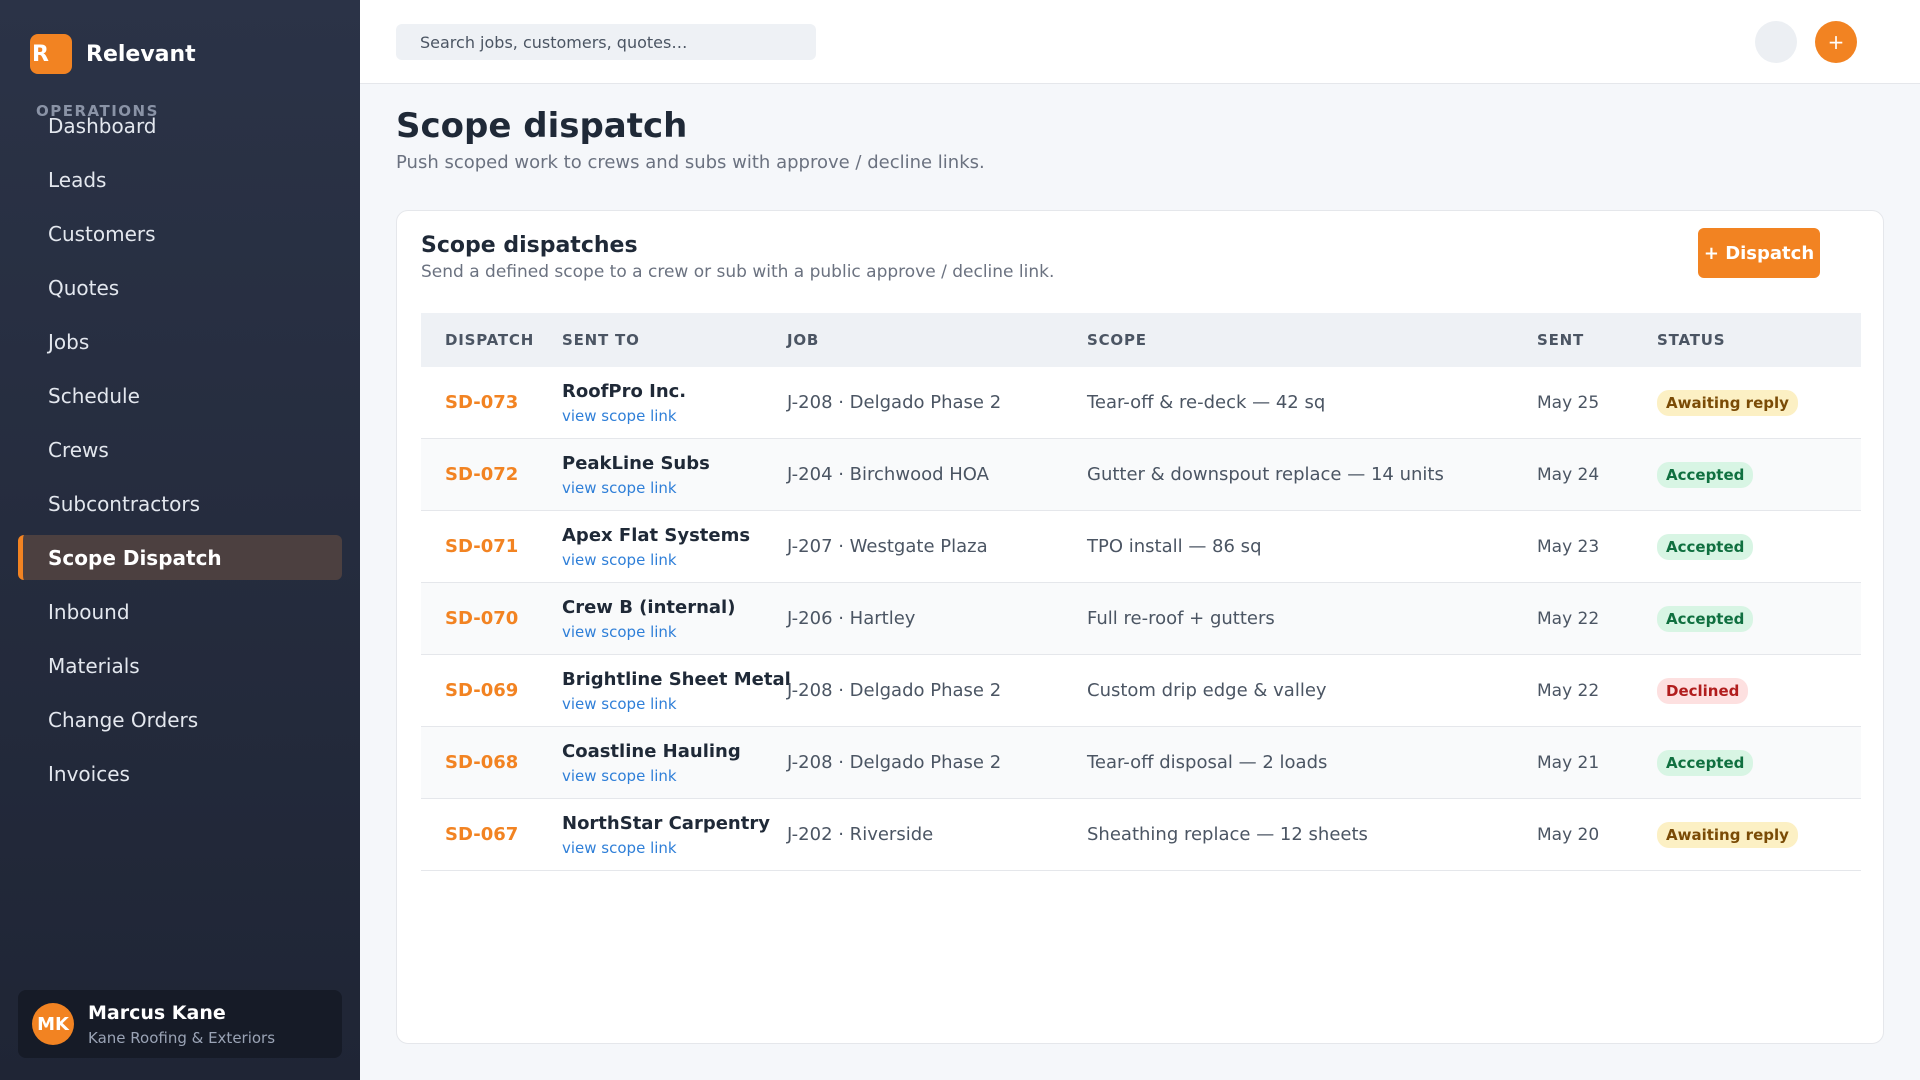  What do you see at coordinates (1568, 546) in the screenshot?
I see `sent-date-cell: May 23` at bounding box center [1568, 546].